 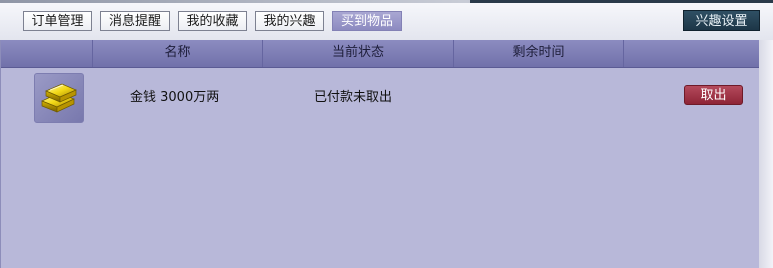 I want to click on tab-bar: 订单管理 消息提醒 我的收藏 我的兴趣 买到物品 兴趣设置, so click(x=386, y=21).